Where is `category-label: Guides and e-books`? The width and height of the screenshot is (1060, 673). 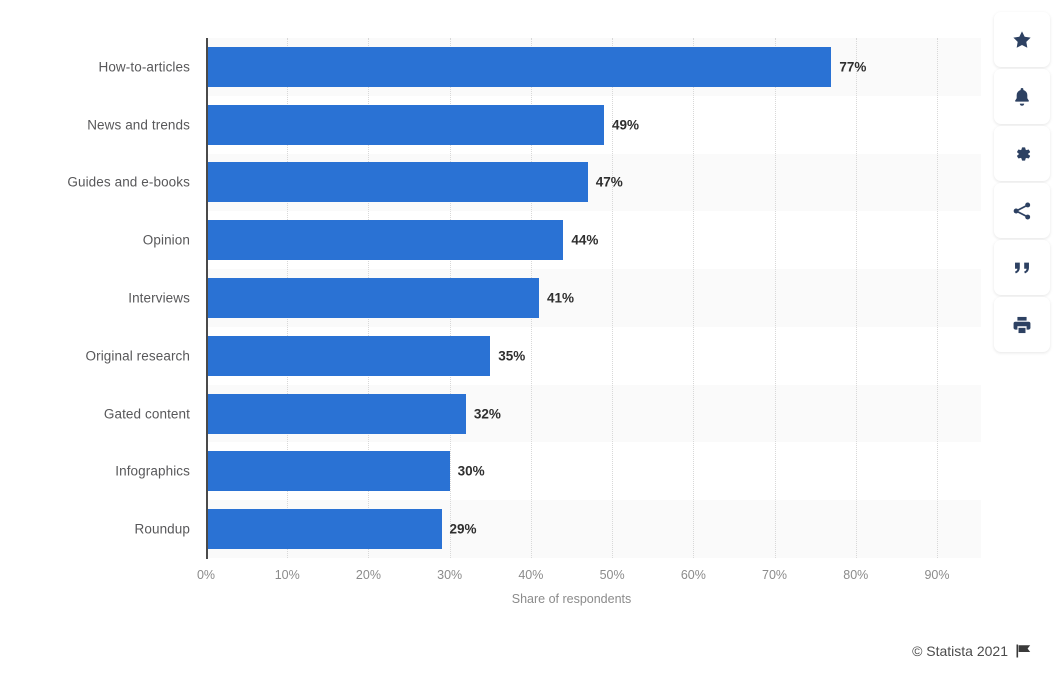 category-label: Guides and e-books is located at coordinates (128, 182).